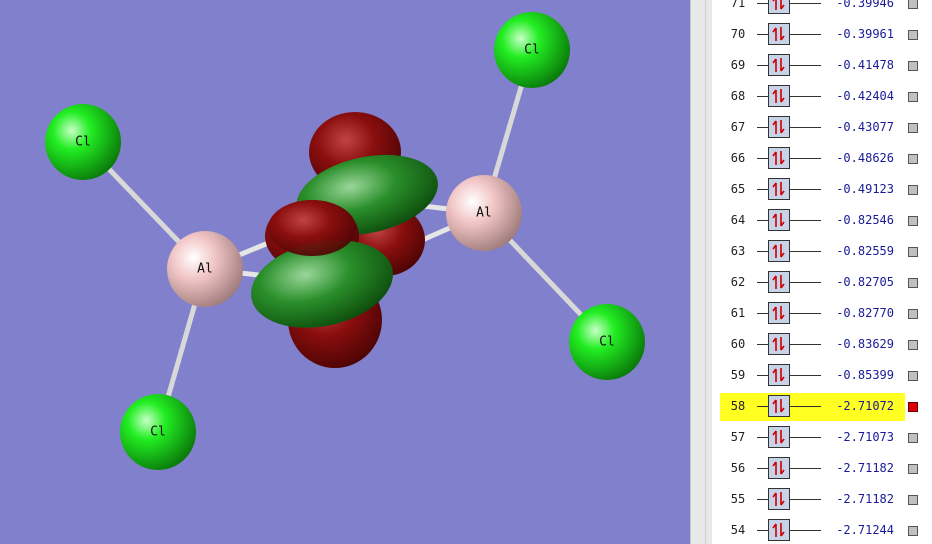 The height and width of the screenshot is (544, 932). Describe the element at coordinates (823, 500) in the screenshot. I see `orbital-row: 55 -2.71182` at that location.